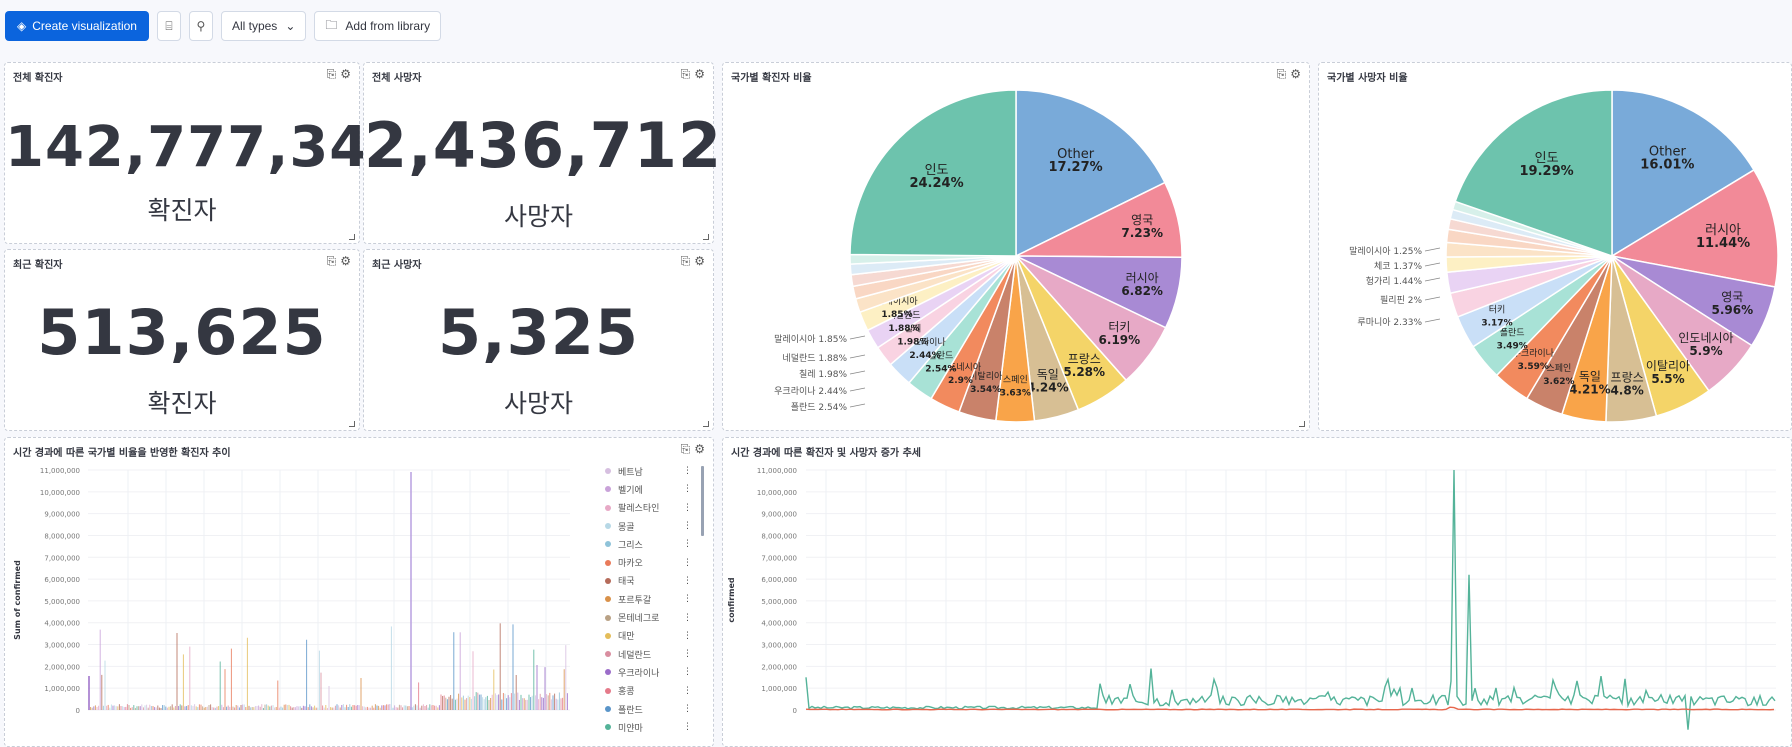  What do you see at coordinates (771, 78) in the screenshot?
I see `panel-title: 국가별 확진자 비율` at bounding box center [771, 78].